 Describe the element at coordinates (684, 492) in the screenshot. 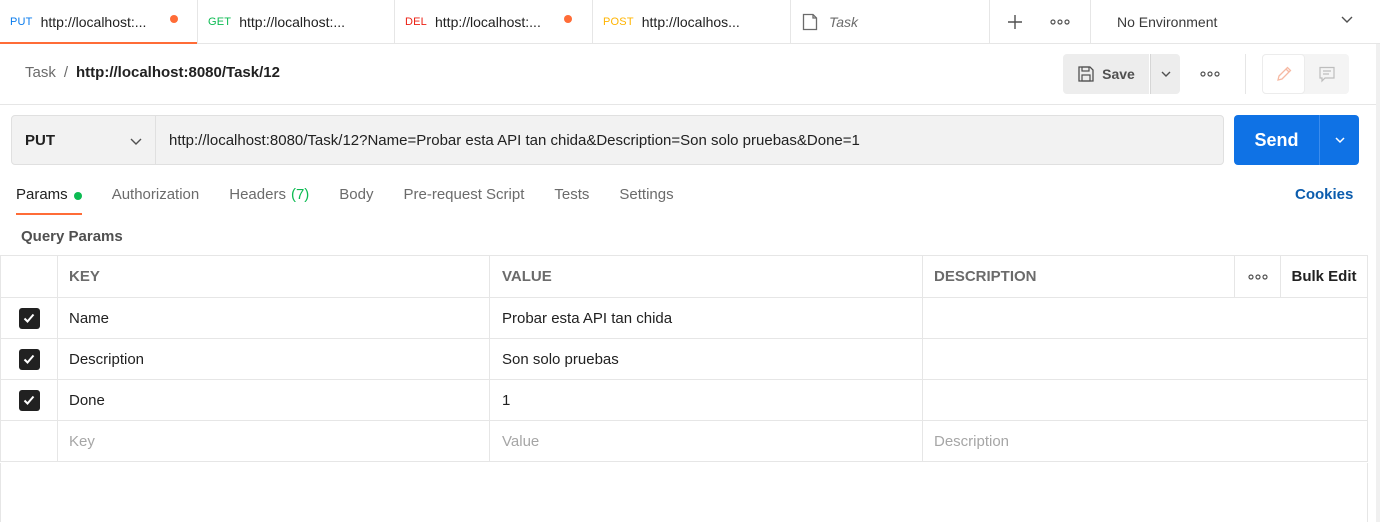

I see `table-empty-area` at that location.